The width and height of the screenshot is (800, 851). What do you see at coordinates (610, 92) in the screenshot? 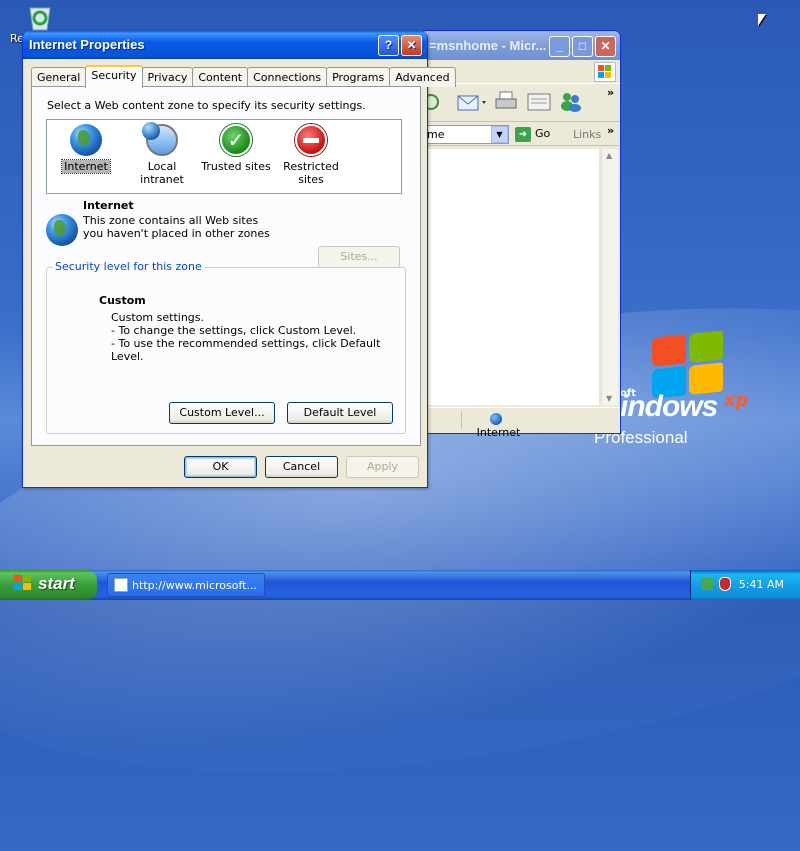
I see `toolbar-chevron-icon: »` at bounding box center [610, 92].